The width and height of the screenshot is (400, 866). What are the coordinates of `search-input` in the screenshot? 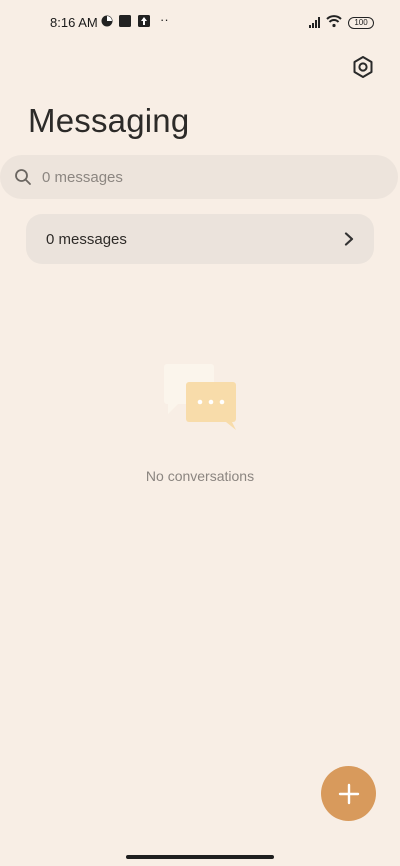 It's located at (202, 177).